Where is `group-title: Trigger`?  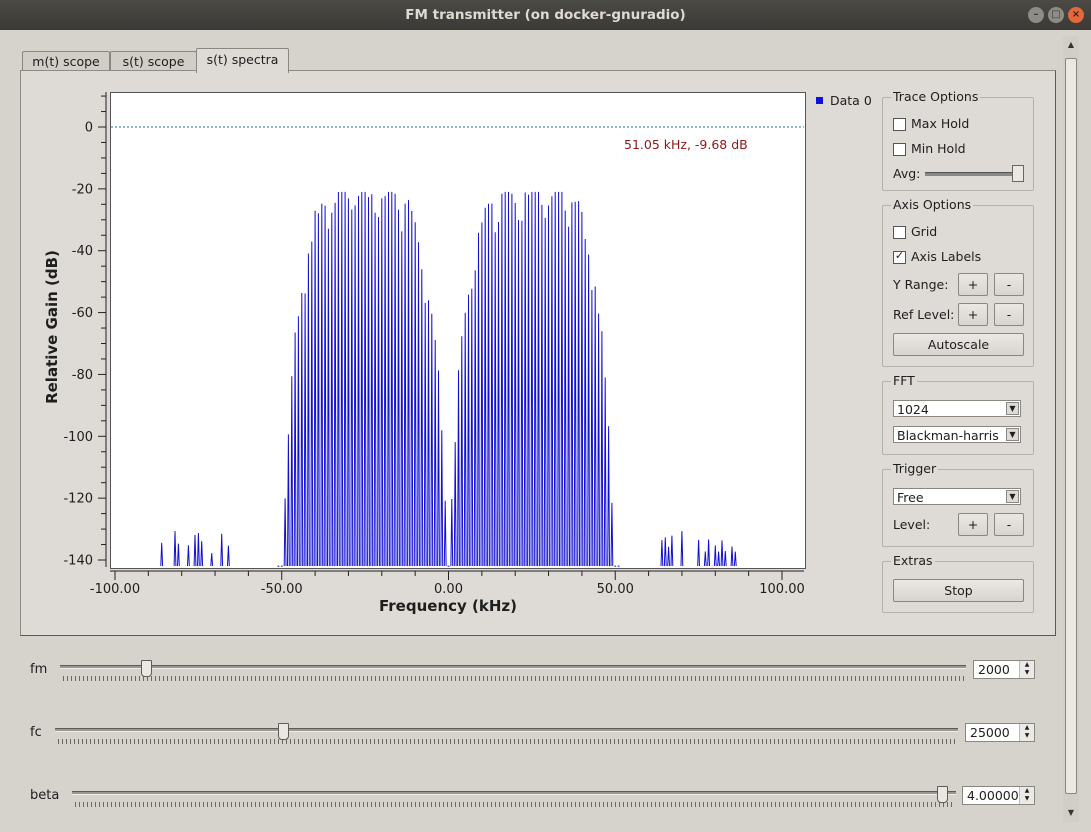
group-title: Trigger is located at coordinates (915, 468).